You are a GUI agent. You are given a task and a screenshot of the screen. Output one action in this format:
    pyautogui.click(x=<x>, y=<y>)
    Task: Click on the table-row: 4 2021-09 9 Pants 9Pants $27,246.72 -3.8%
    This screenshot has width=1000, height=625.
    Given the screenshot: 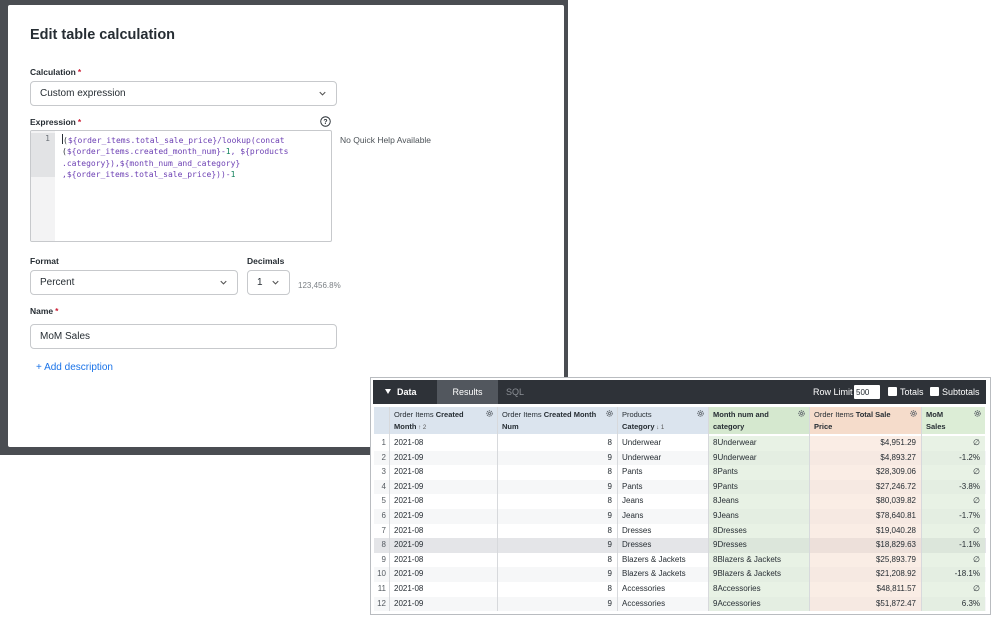 What is the action you would take?
    pyautogui.click(x=680, y=487)
    